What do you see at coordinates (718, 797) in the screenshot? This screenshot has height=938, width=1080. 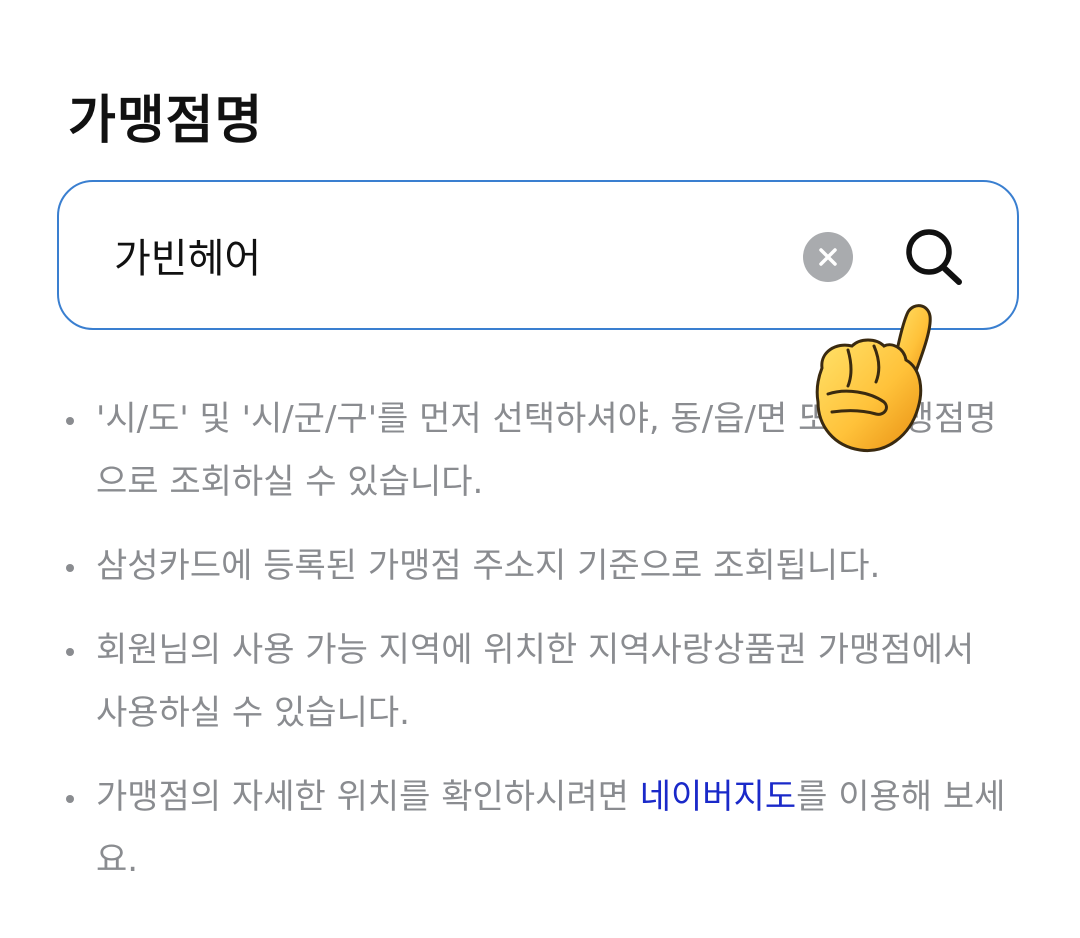 I see `naver-map-link: 네이버지도` at bounding box center [718, 797].